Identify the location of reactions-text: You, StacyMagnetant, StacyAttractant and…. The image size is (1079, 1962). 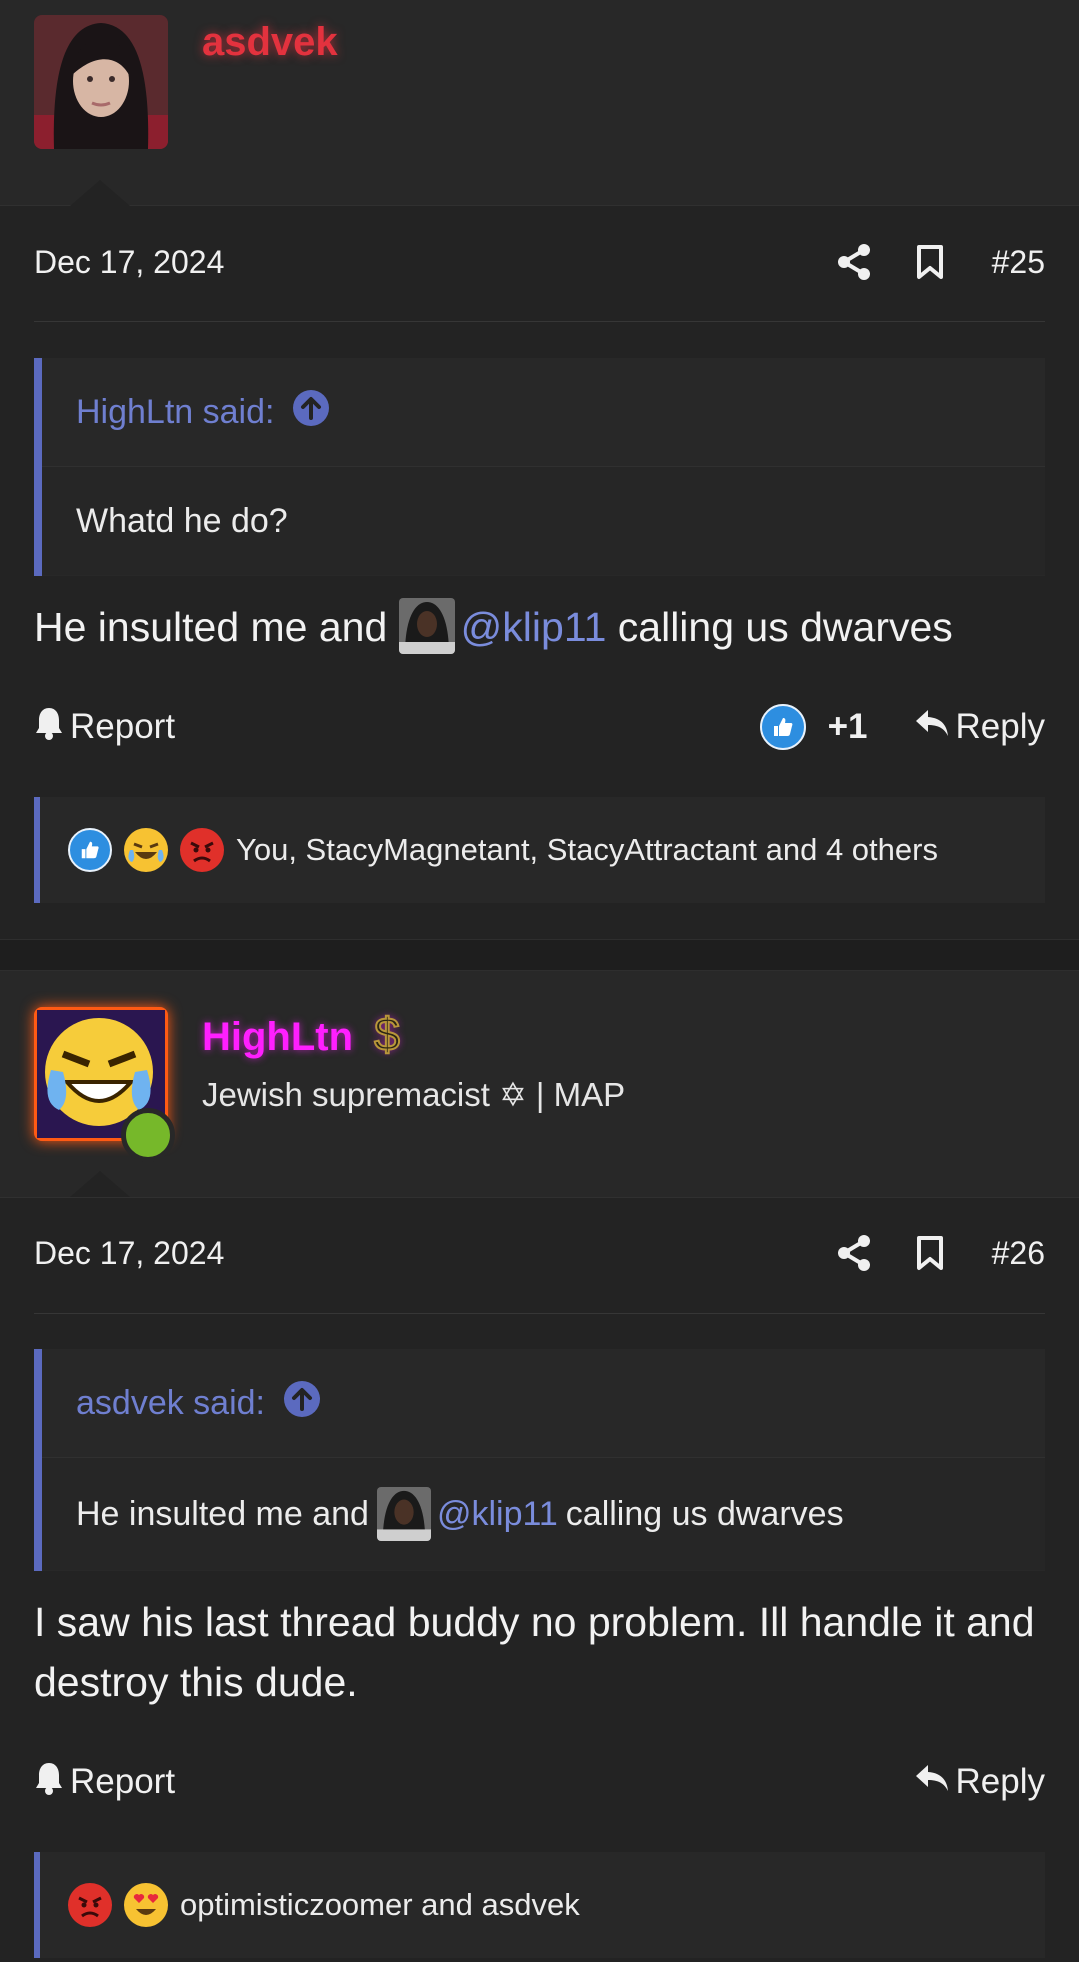
(587, 850).